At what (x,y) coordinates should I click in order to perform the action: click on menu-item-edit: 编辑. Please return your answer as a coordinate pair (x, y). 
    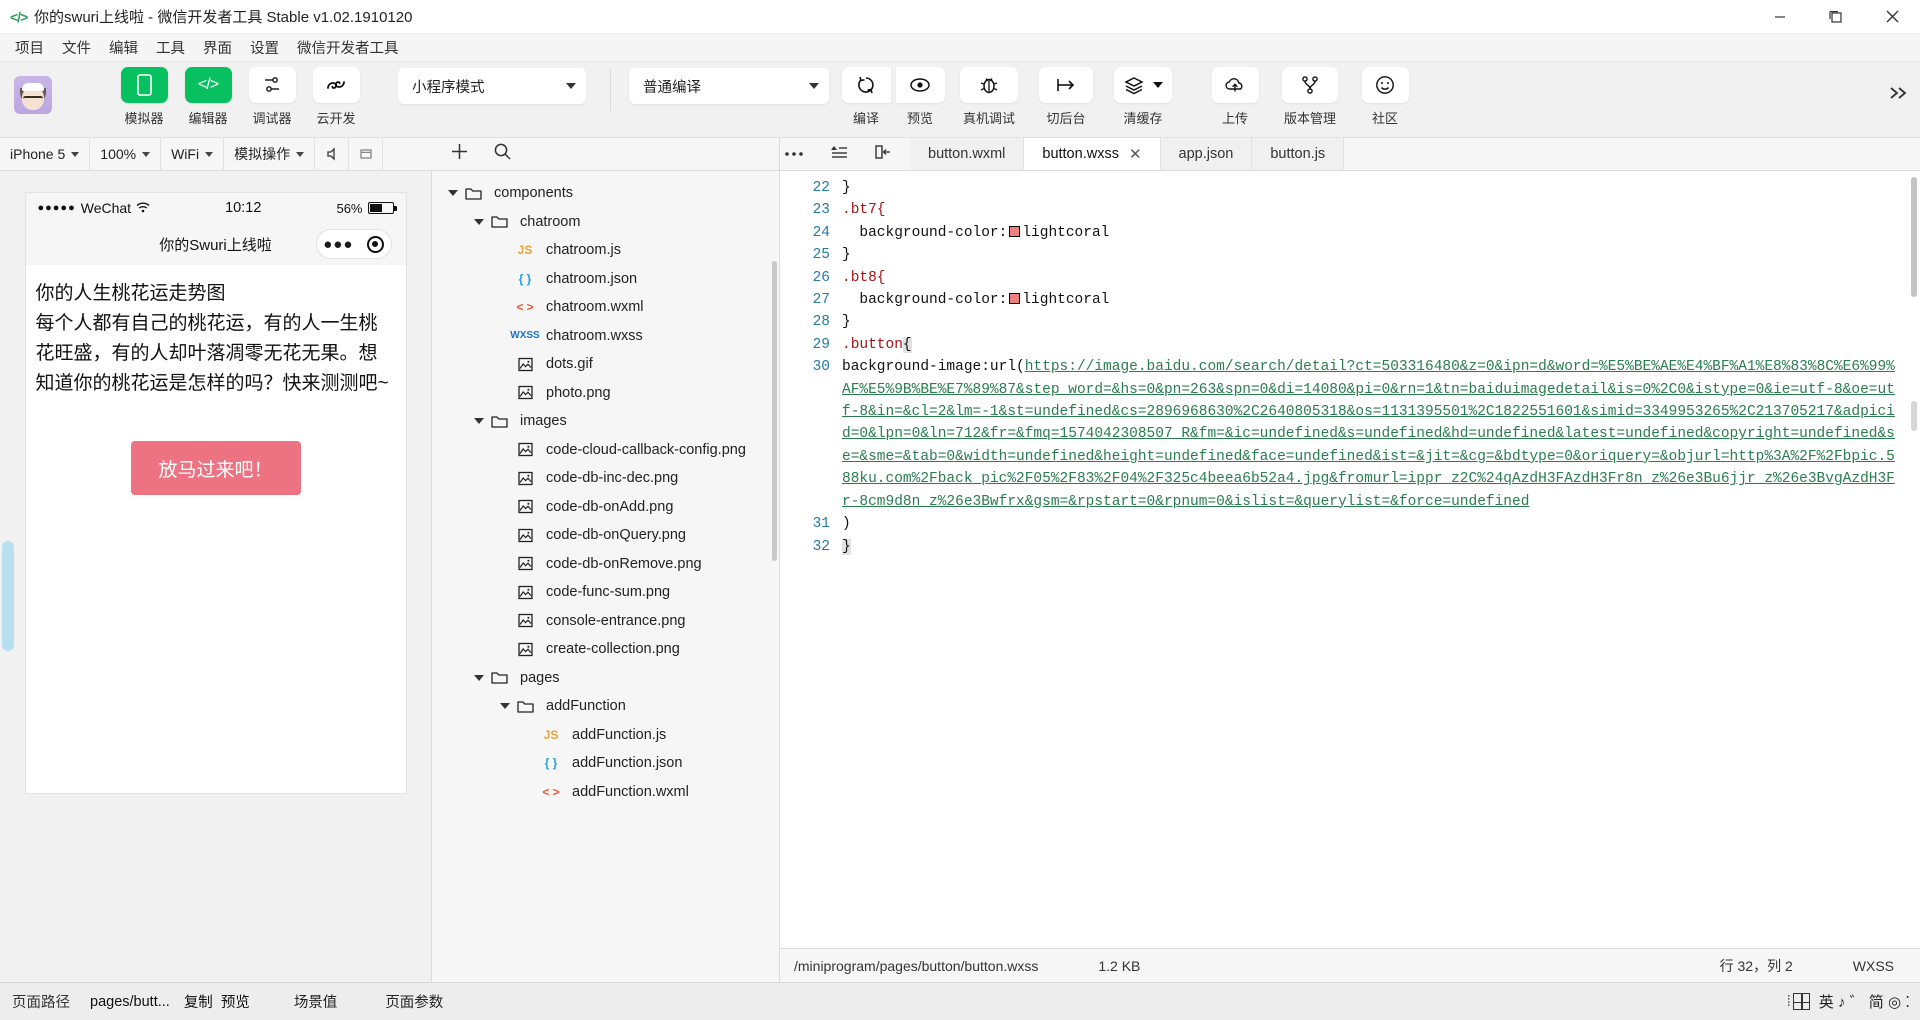
    Looking at the image, I should click on (123, 47).